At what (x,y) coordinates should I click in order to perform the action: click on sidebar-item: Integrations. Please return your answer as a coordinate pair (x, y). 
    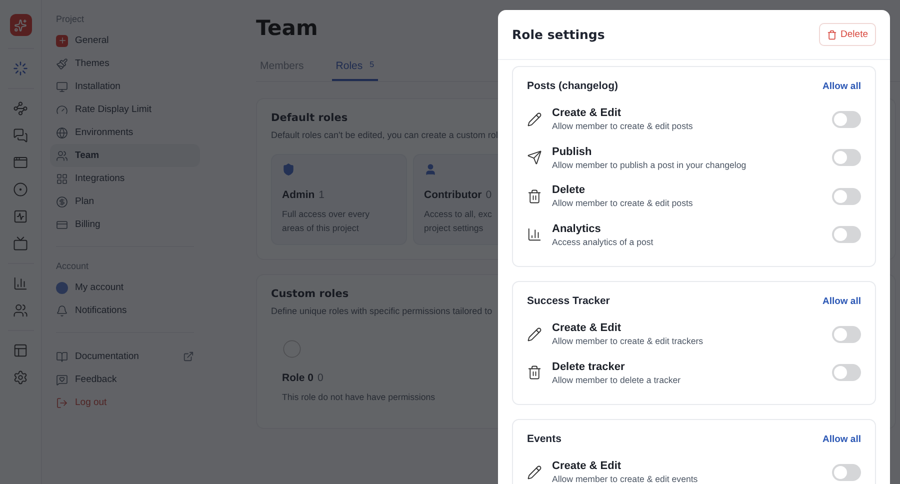
    Looking at the image, I should click on (125, 178).